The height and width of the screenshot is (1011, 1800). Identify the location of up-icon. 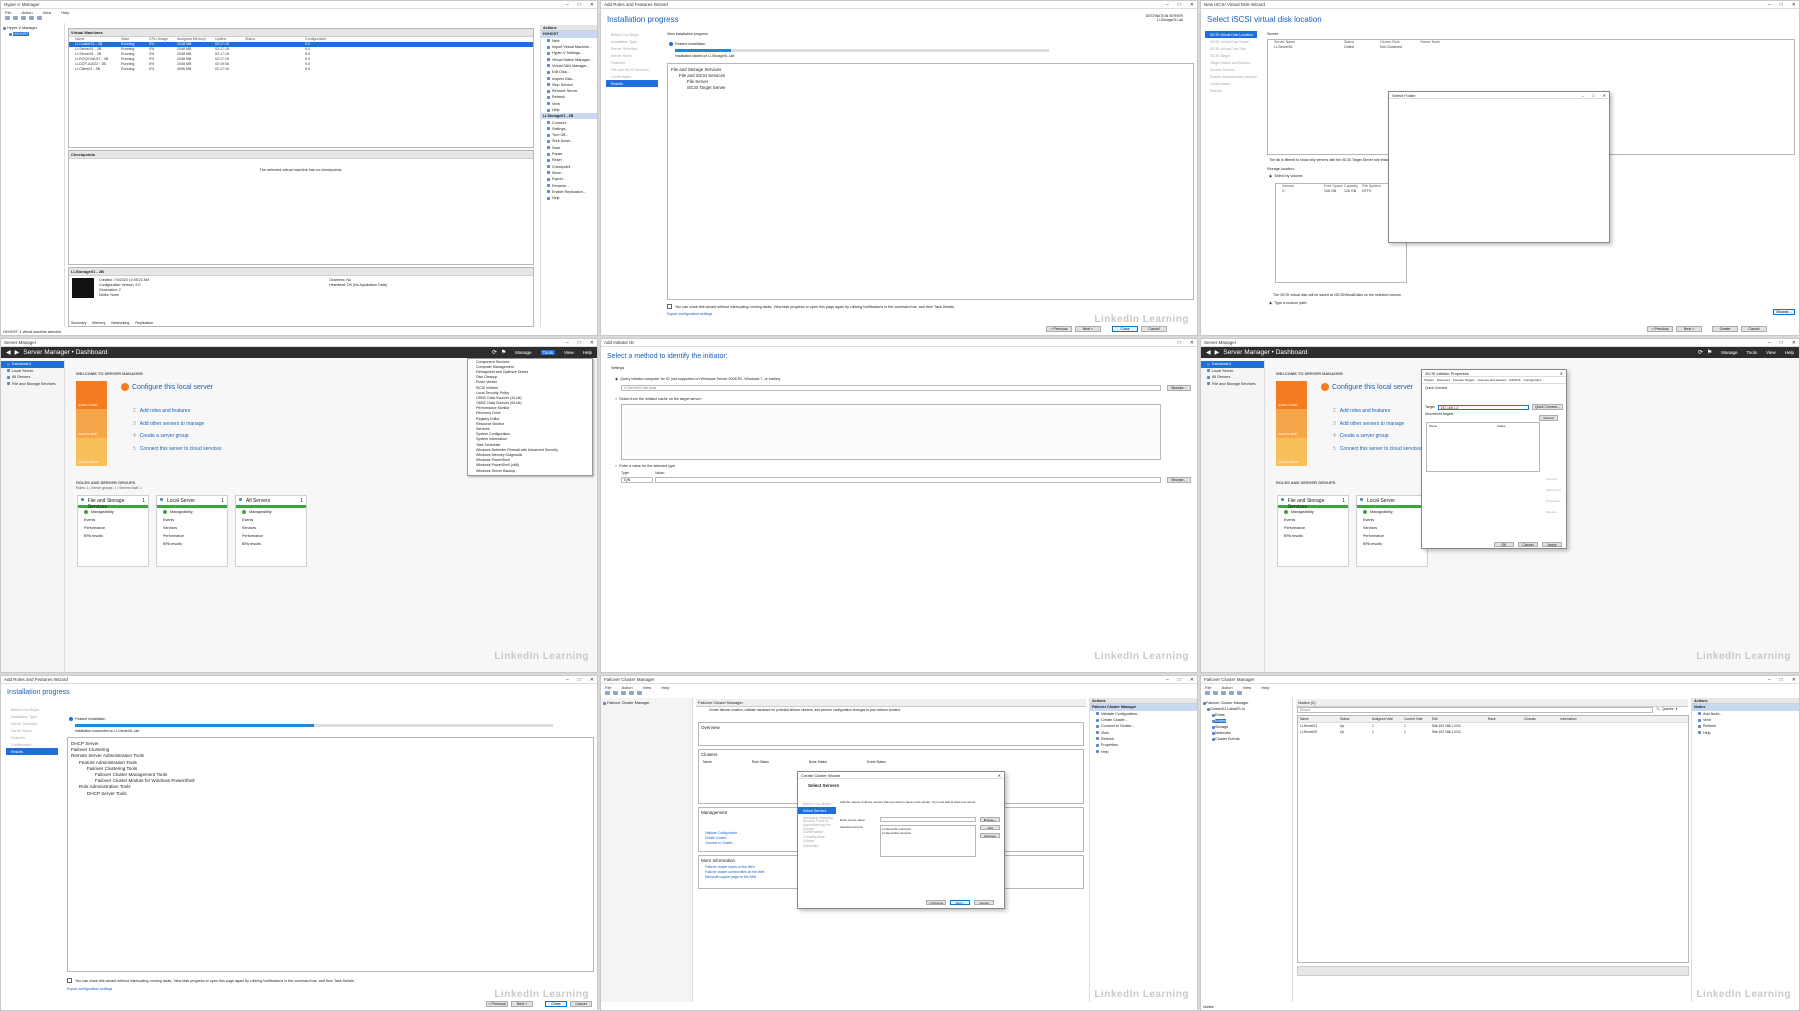
(623, 693).